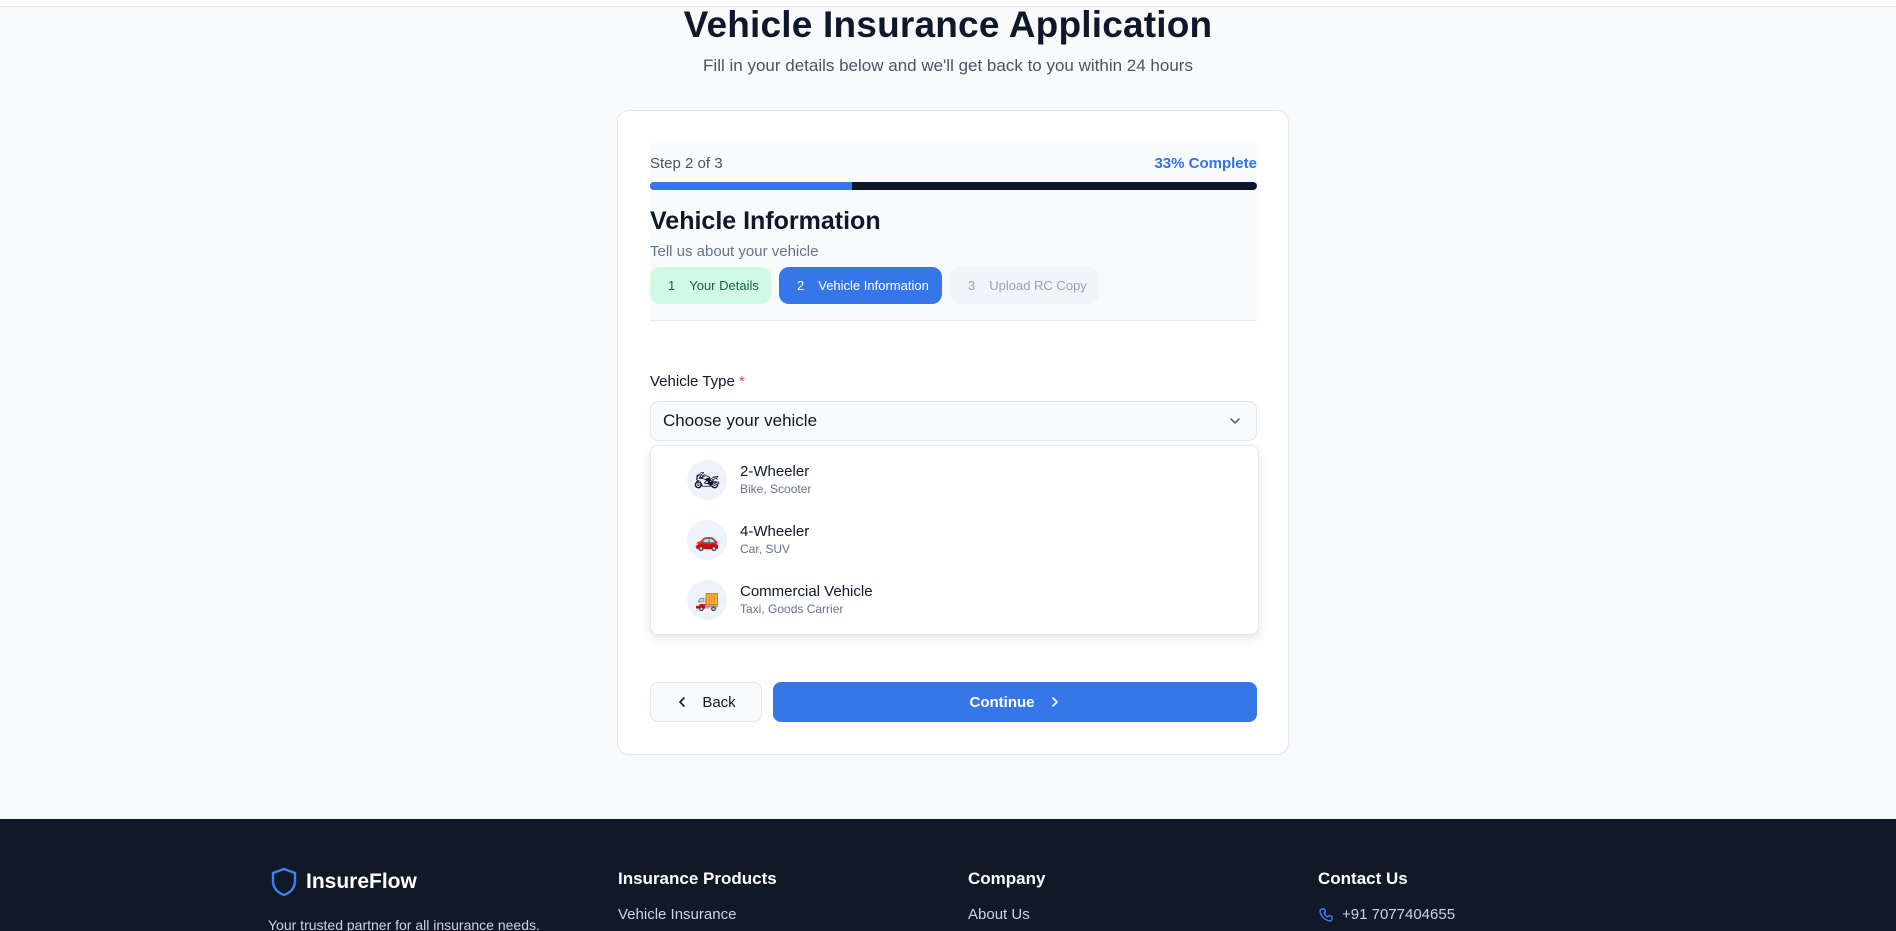 This screenshot has height=931, width=1896. What do you see at coordinates (972, 285) in the screenshot?
I see `step-number: 3` at bounding box center [972, 285].